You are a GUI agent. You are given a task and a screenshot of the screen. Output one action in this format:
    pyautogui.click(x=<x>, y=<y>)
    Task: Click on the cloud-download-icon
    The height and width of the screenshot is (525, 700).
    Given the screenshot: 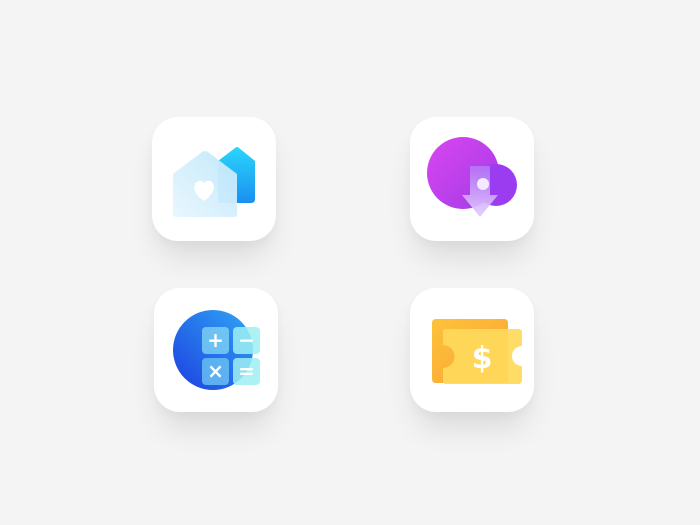 What is the action you would take?
    pyautogui.click(x=472, y=177)
    